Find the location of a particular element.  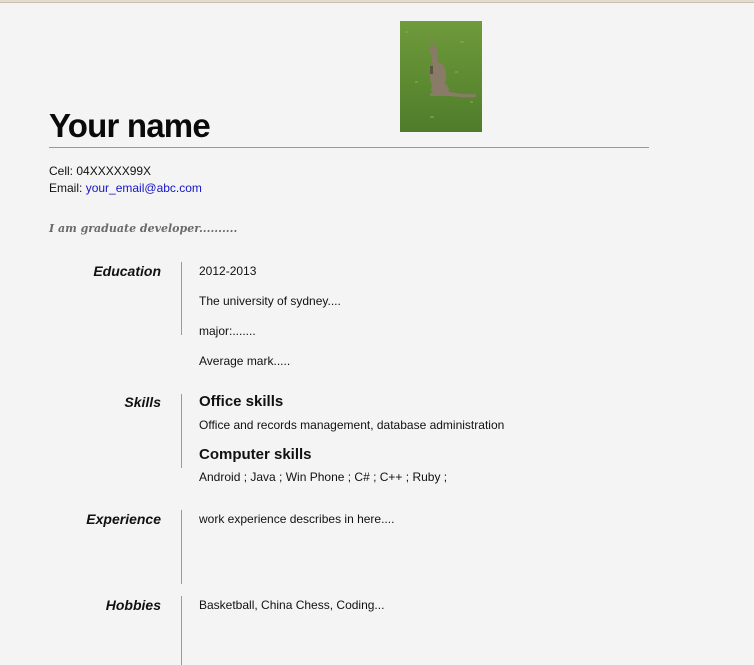

office-skills-title: Office skills is located at coordinates (241, 401).